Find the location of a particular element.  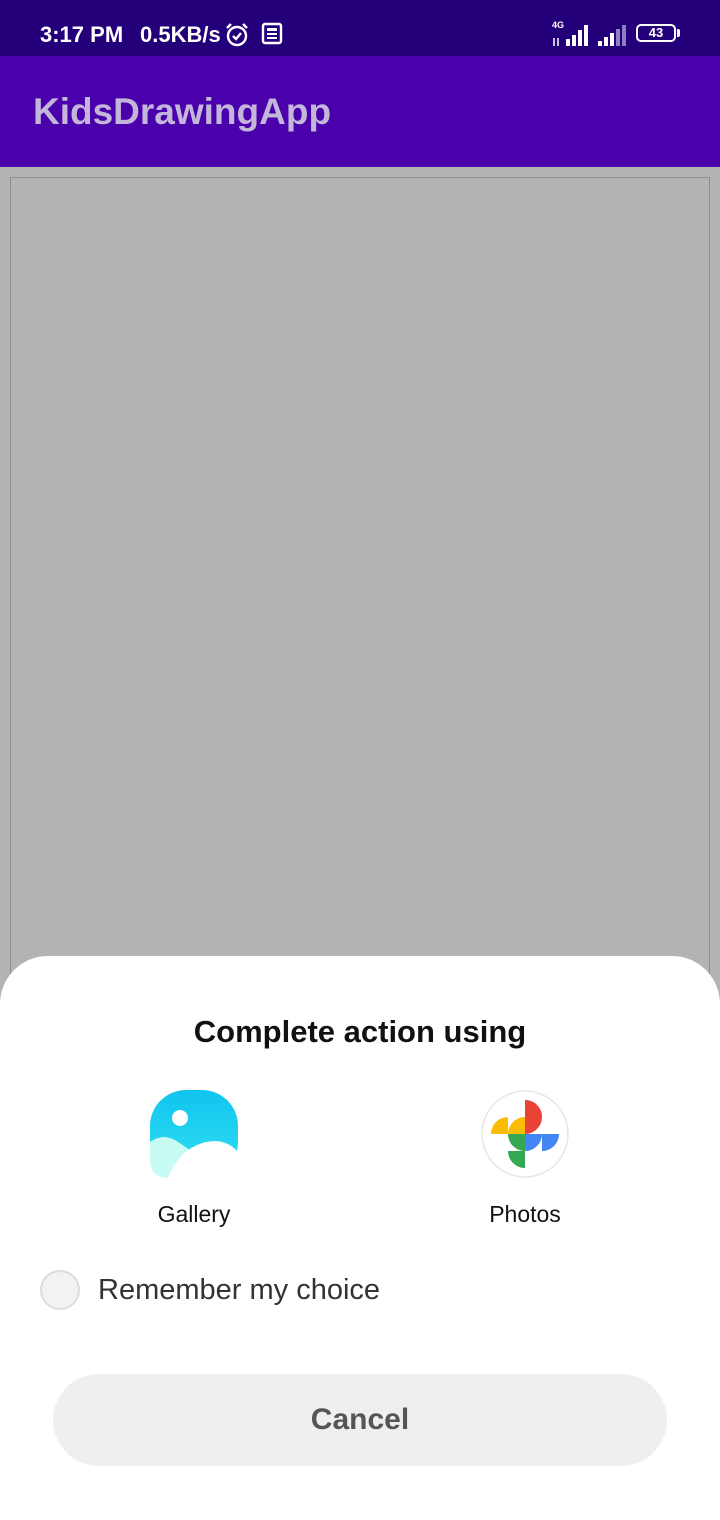

chooser-title: Complete action using is located at coordinates (360, 1031).